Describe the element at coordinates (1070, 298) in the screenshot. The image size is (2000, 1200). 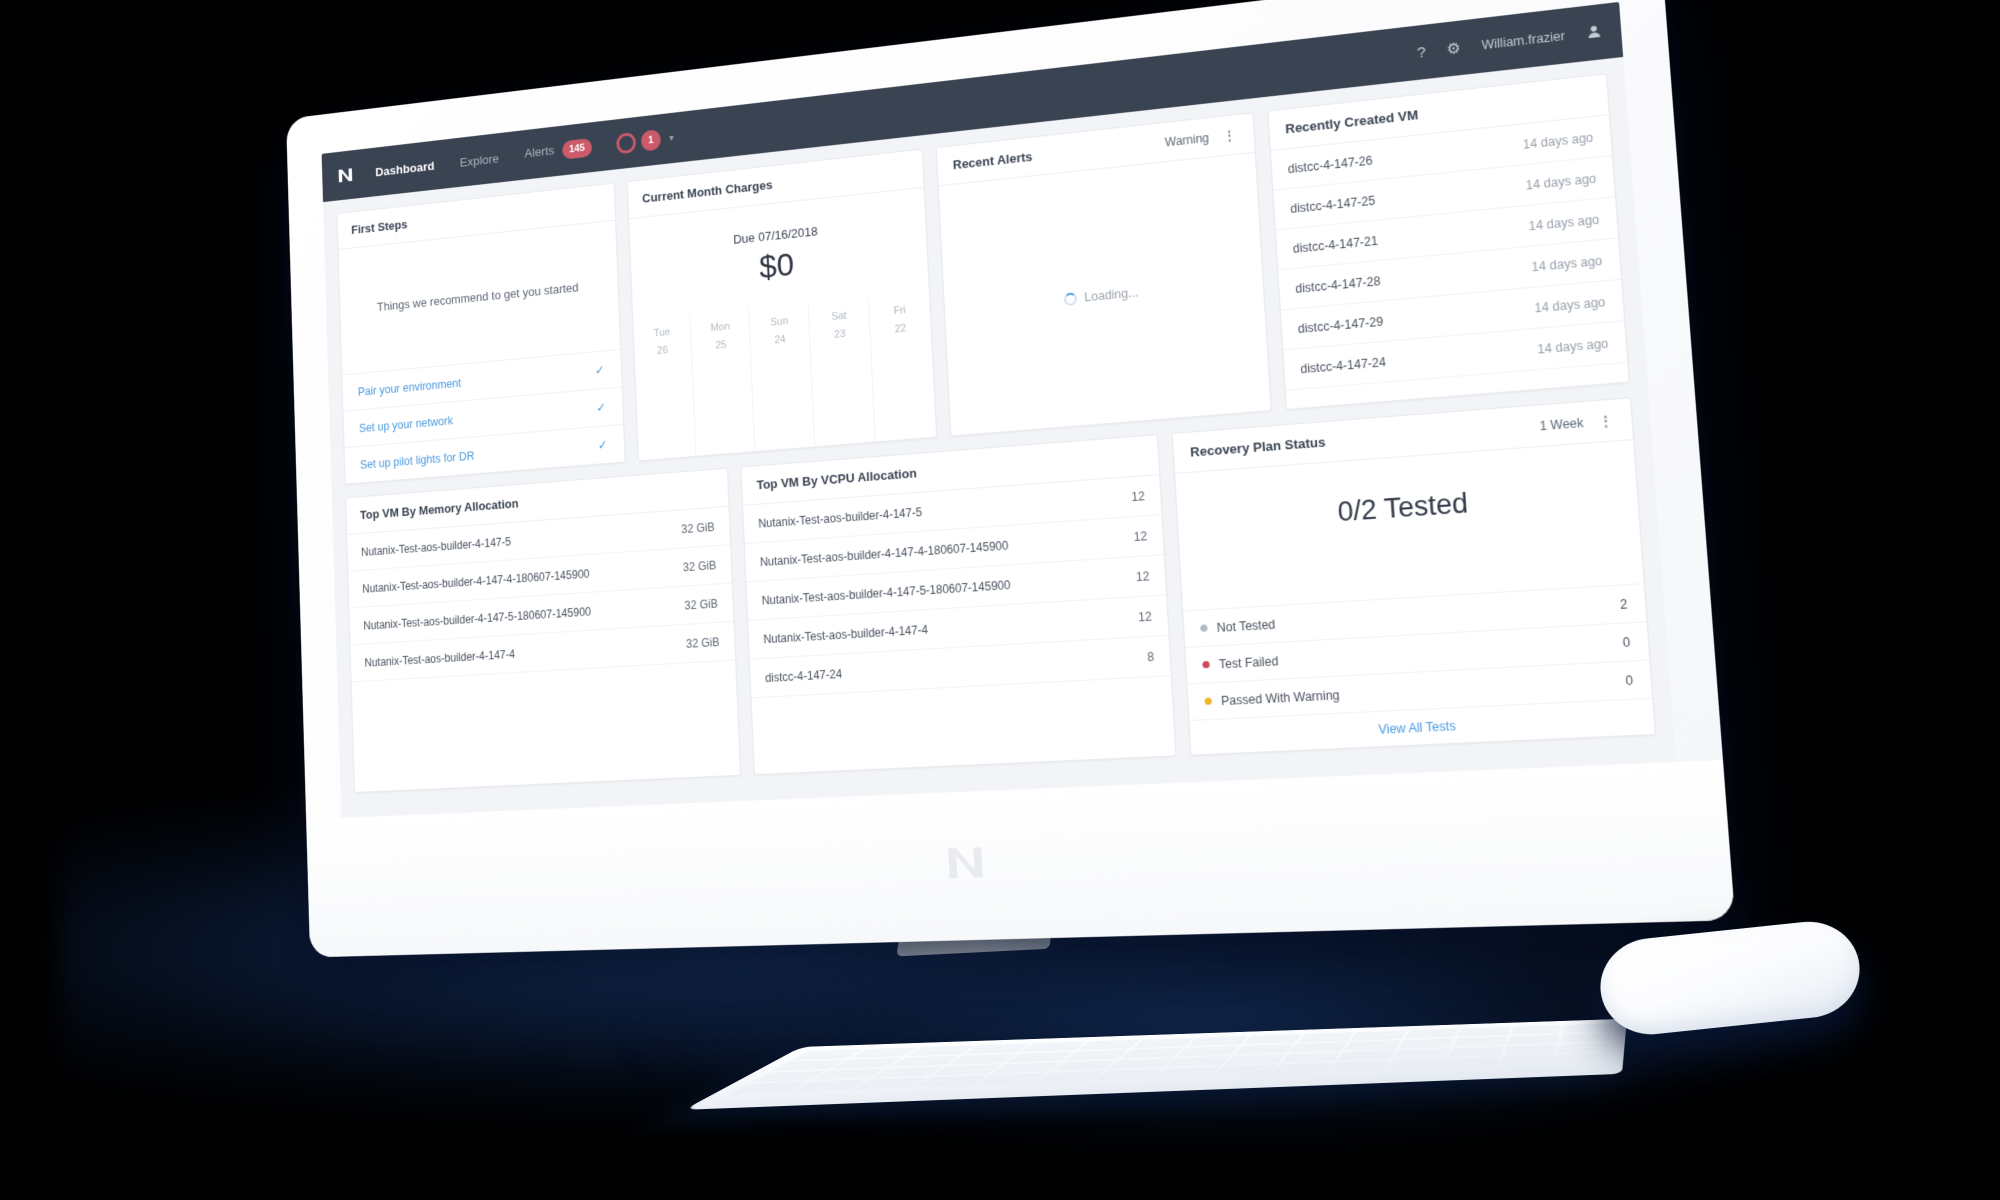
I see `loading-spinner-icon` at that location.